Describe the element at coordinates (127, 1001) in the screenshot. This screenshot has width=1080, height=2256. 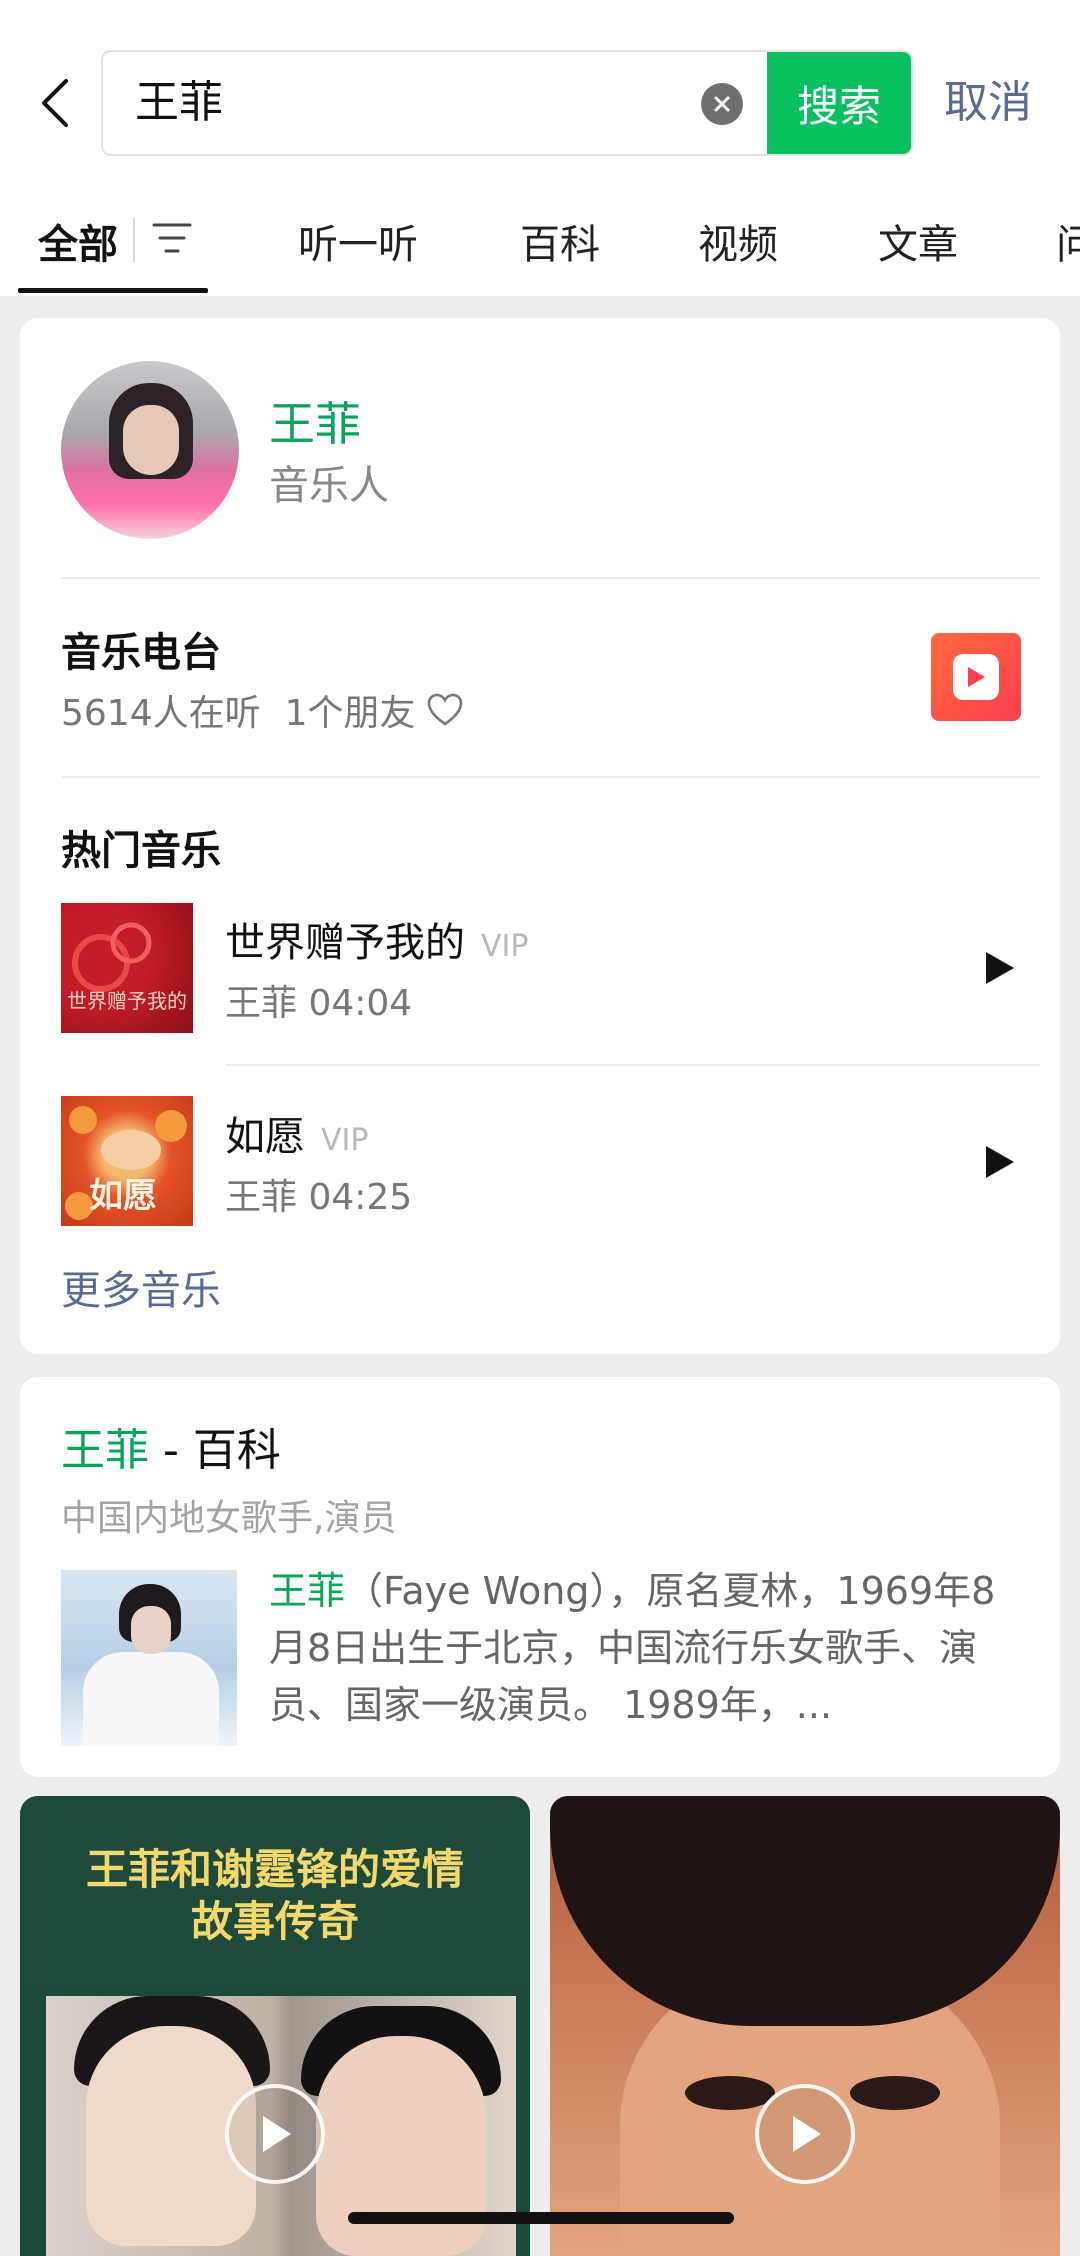
I see `song-cover-text: 世界赠予我的` at that location.